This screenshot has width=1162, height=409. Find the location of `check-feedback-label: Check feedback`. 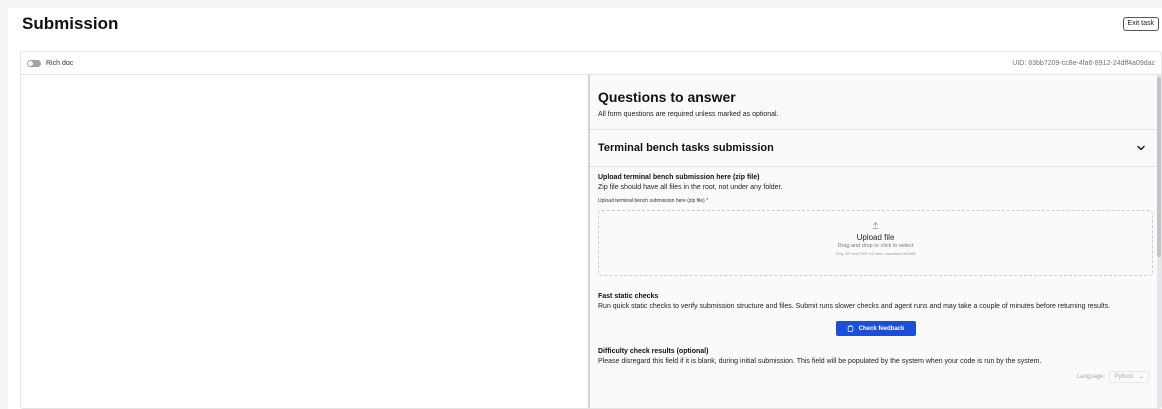

check-feedback-label: Check feedback is located at coordinates (881, 328).